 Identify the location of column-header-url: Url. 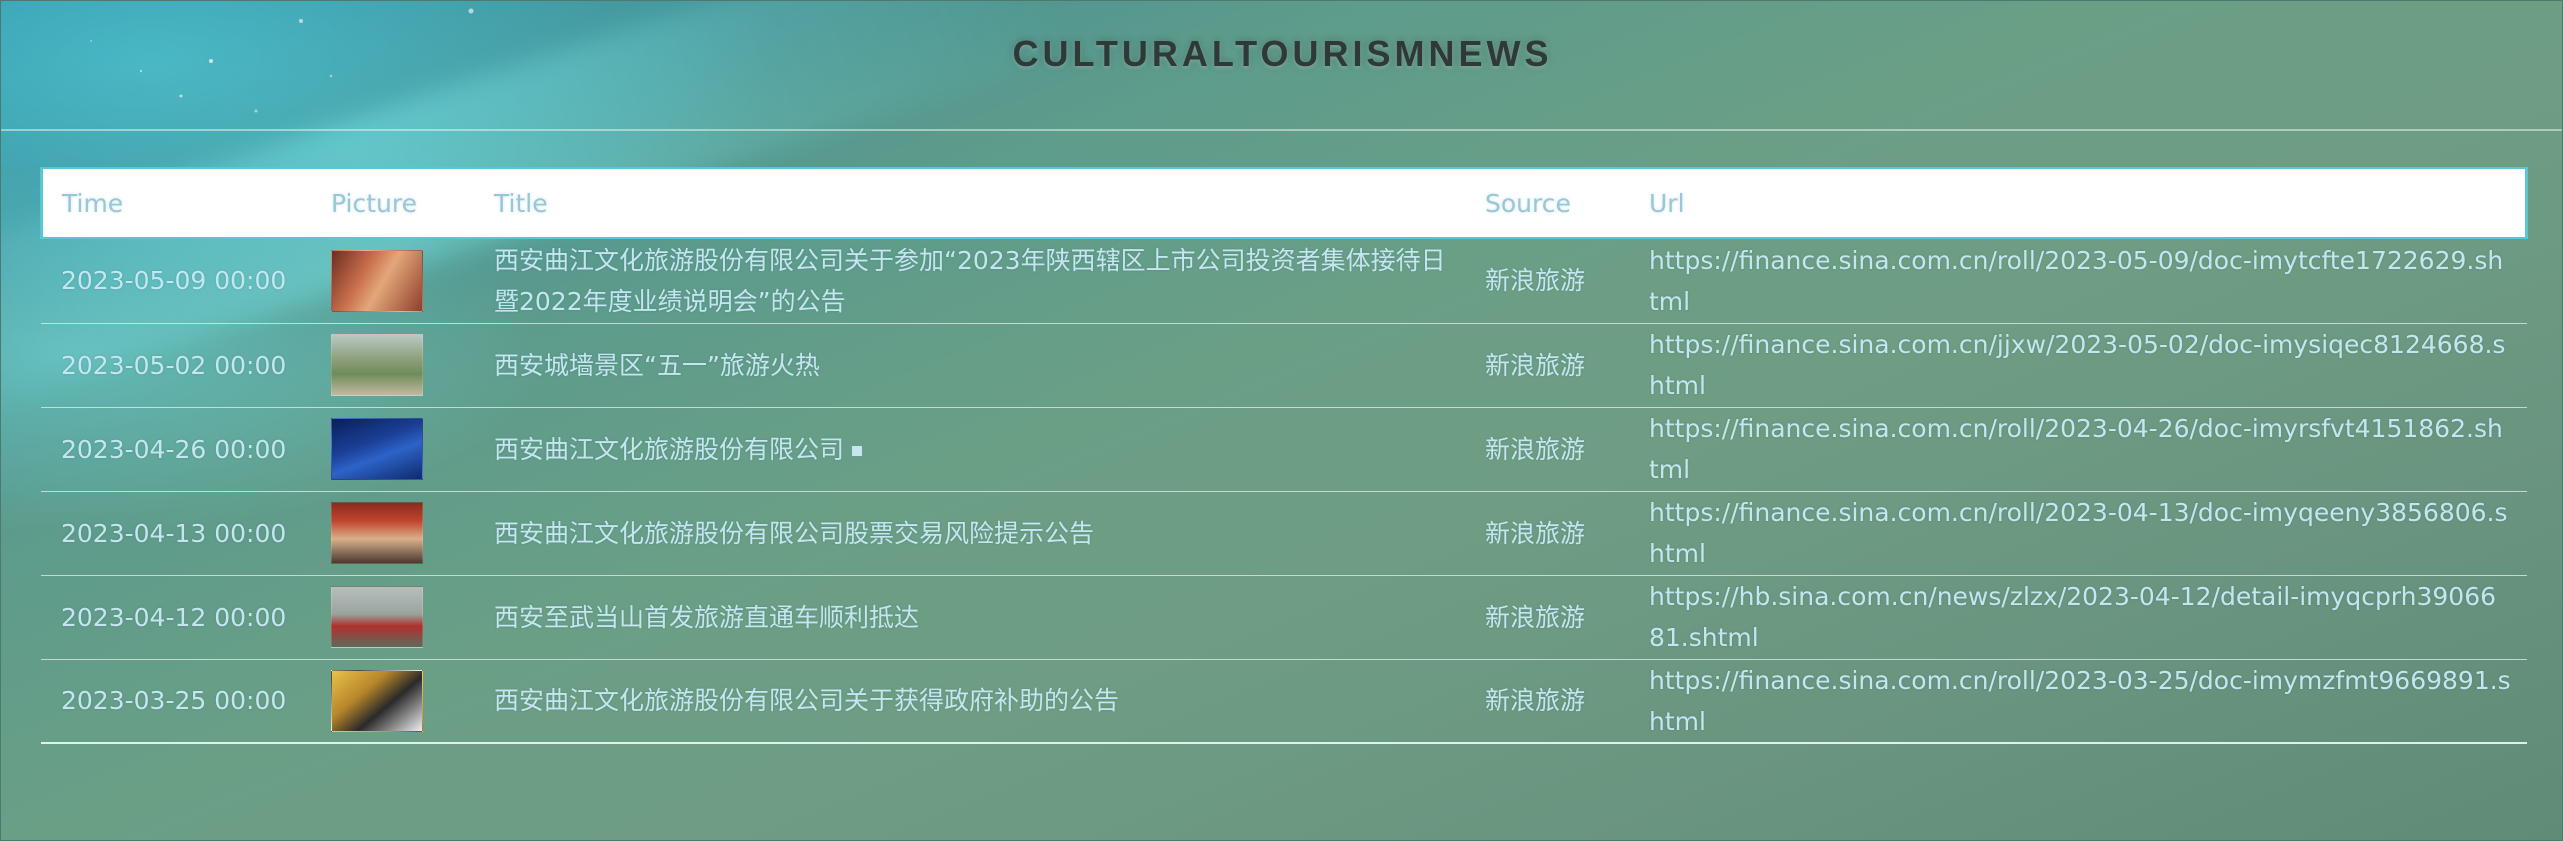
(2078, 203).